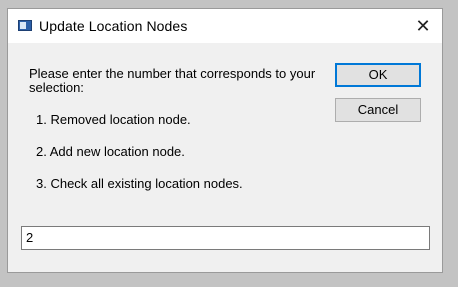  What do you see at coordinates (25, 25) in the screenshot?
I see `window-app-icon` at bounding box center [25, 25].